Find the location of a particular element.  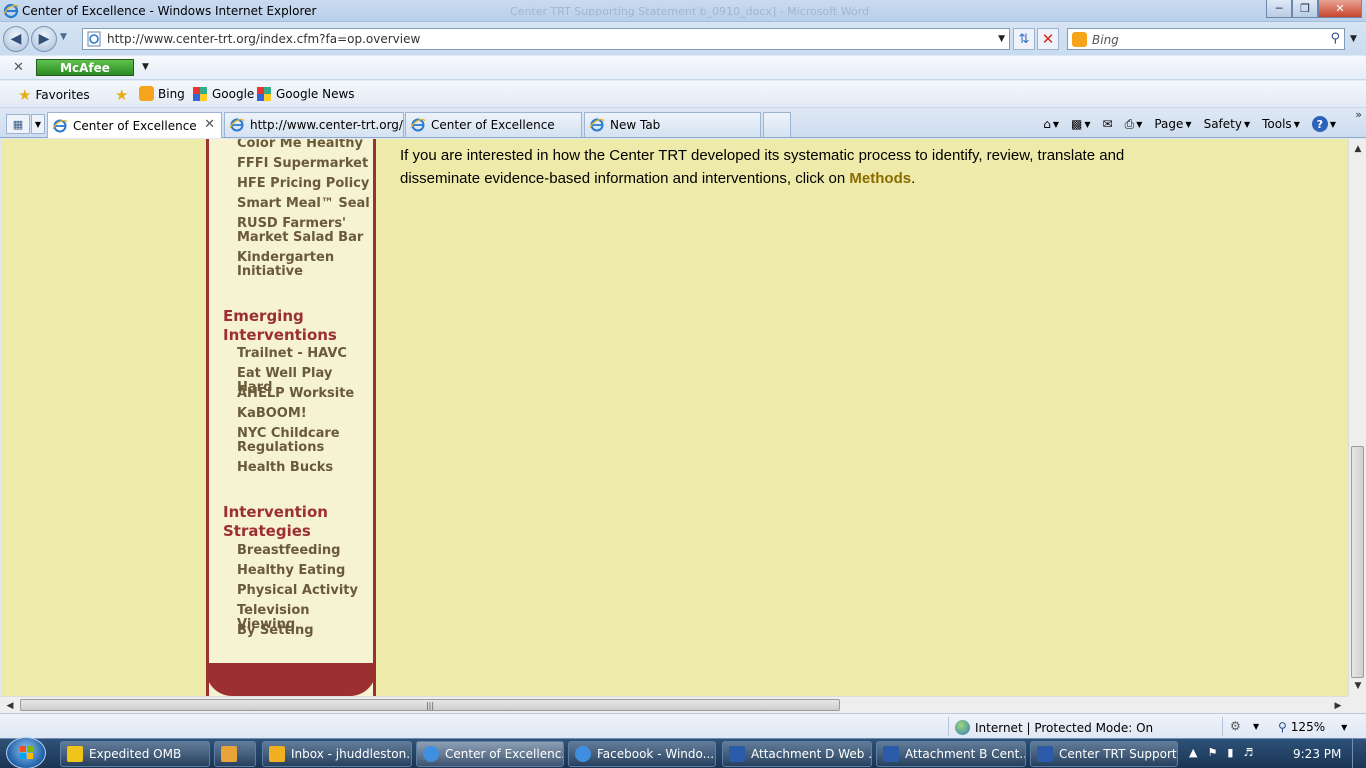

network-icon: ▮ is located at coordinates (1230, 752).